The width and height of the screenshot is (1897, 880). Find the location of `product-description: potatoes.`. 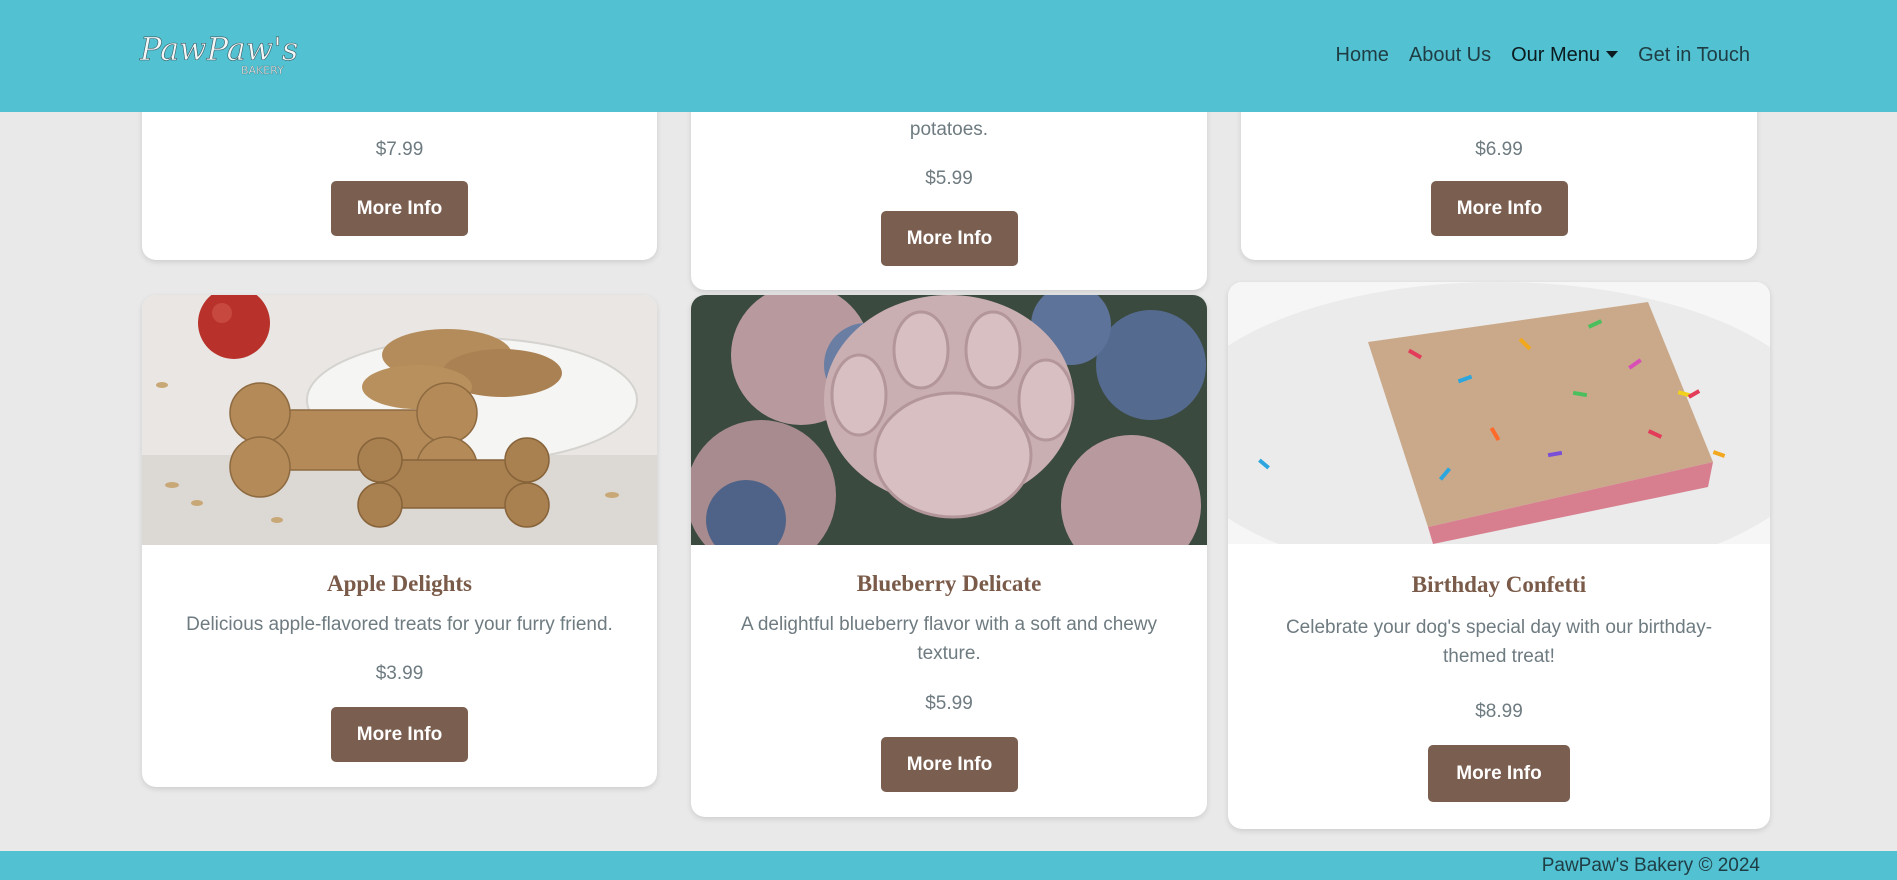

product-description: potatoes. is located at coordinates (949, 129).